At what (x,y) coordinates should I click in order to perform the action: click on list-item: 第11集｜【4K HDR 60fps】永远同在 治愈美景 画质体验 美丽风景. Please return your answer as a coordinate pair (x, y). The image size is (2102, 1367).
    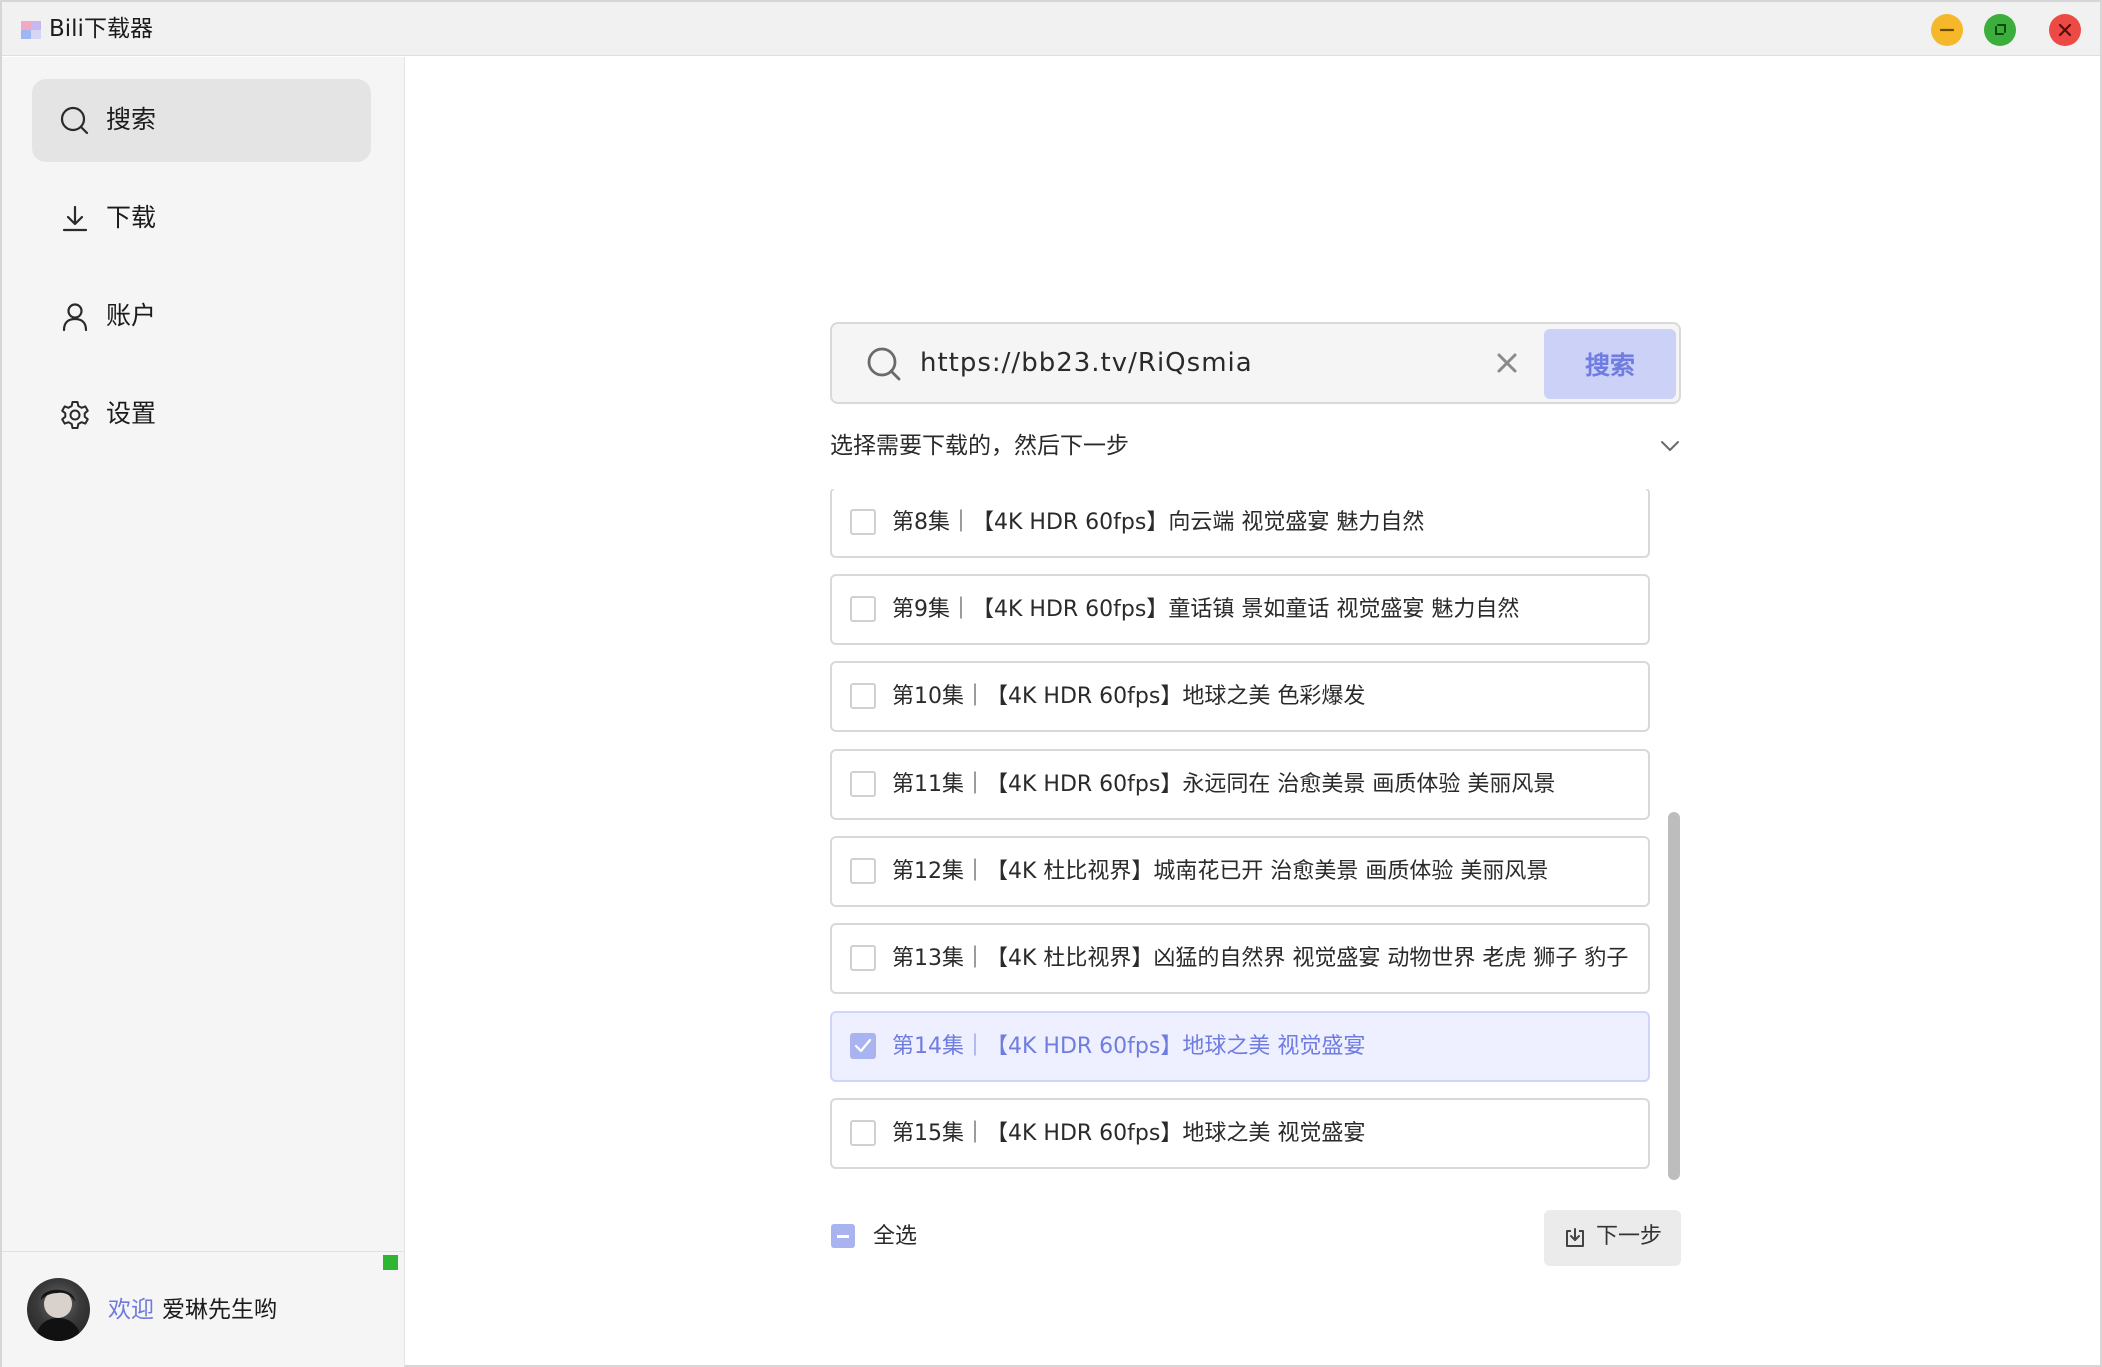
    Looking at the image, I should click on (1240, 784).